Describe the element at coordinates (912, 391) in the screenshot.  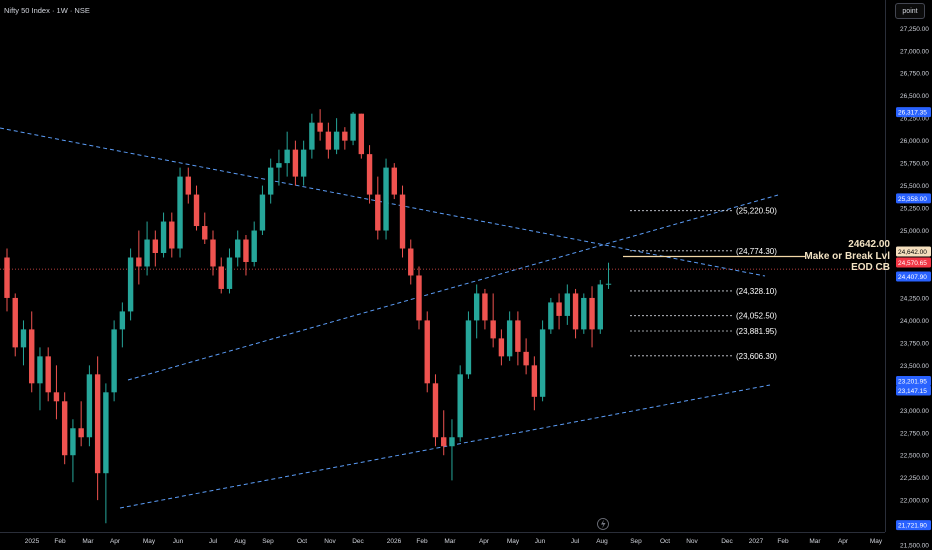
I see `price-tag-label: 23,147.15` at that location.